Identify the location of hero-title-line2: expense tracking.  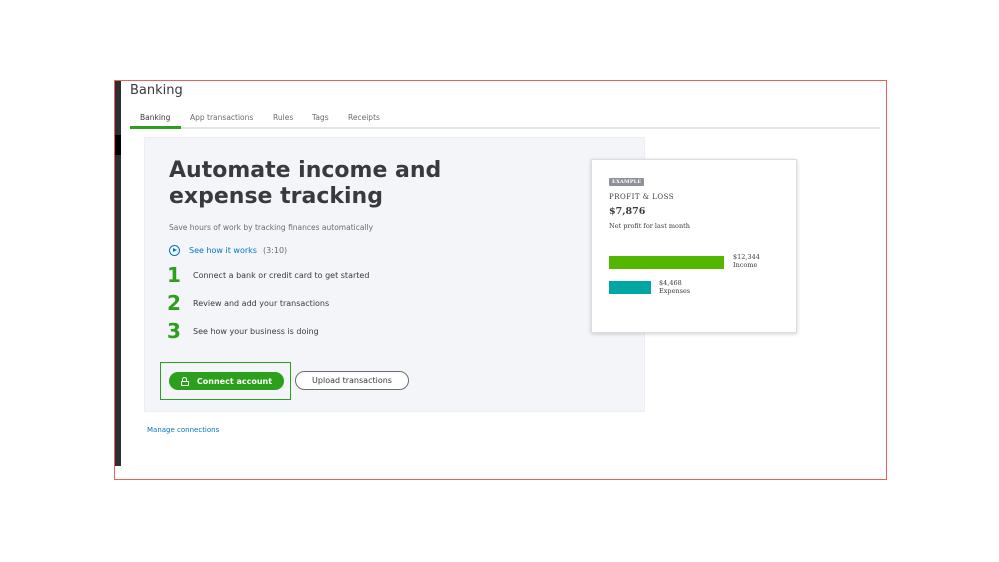
(276, 196).